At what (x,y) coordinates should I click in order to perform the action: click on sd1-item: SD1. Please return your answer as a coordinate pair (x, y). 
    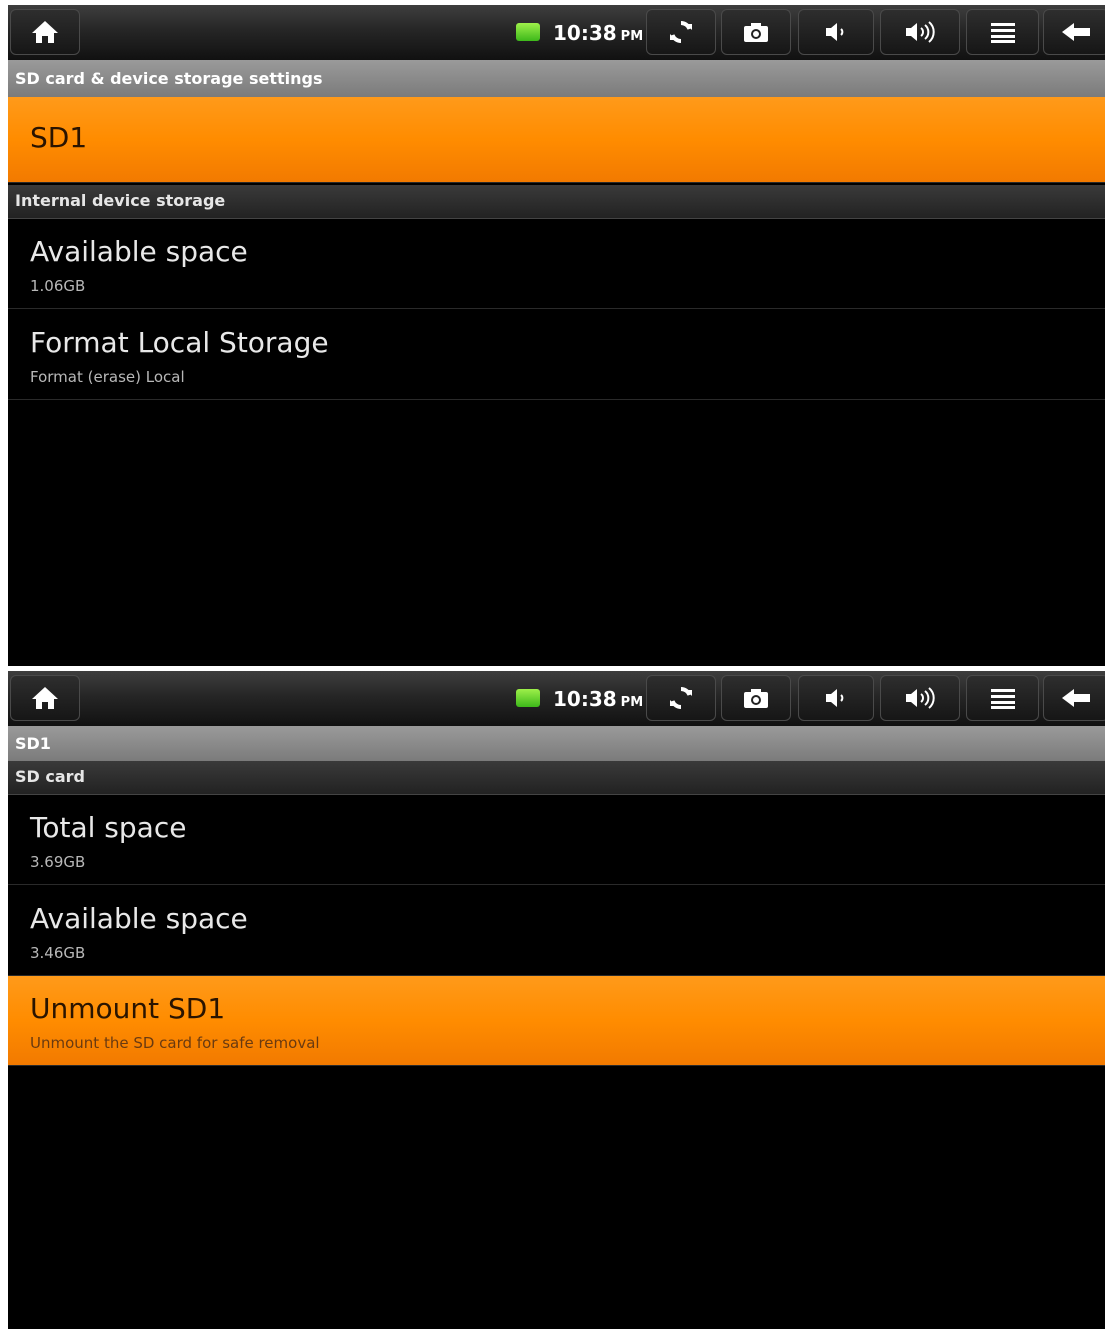
    Looking at the image, I should click on (556, 140).